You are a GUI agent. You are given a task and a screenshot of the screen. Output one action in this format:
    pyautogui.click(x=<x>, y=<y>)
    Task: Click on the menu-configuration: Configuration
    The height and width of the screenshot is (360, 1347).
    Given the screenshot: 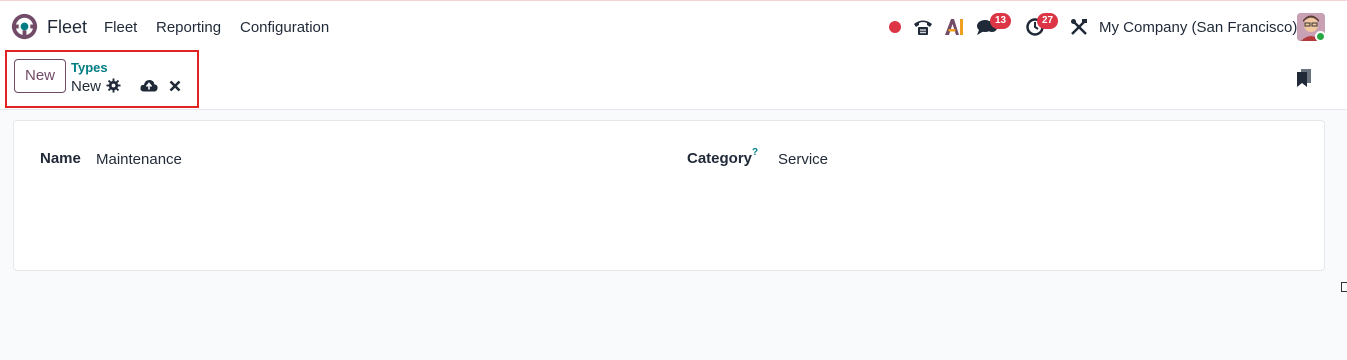 What is the action you would take?
    pyautogui.click(x=284, y=27)
    